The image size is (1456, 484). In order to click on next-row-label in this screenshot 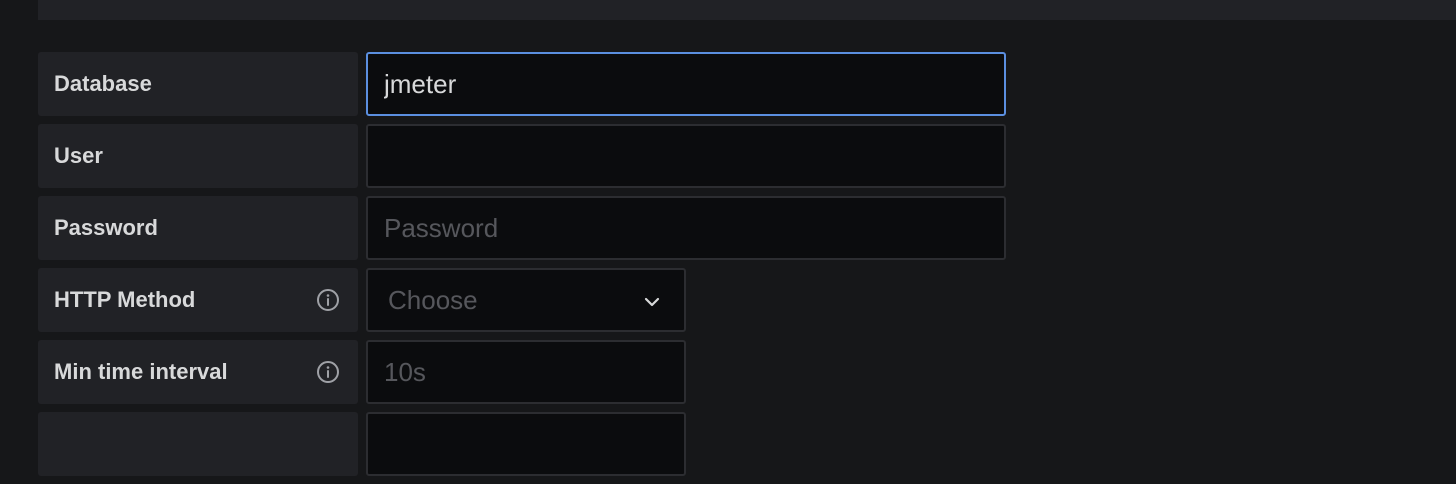, I will do `click(198, 444)`.